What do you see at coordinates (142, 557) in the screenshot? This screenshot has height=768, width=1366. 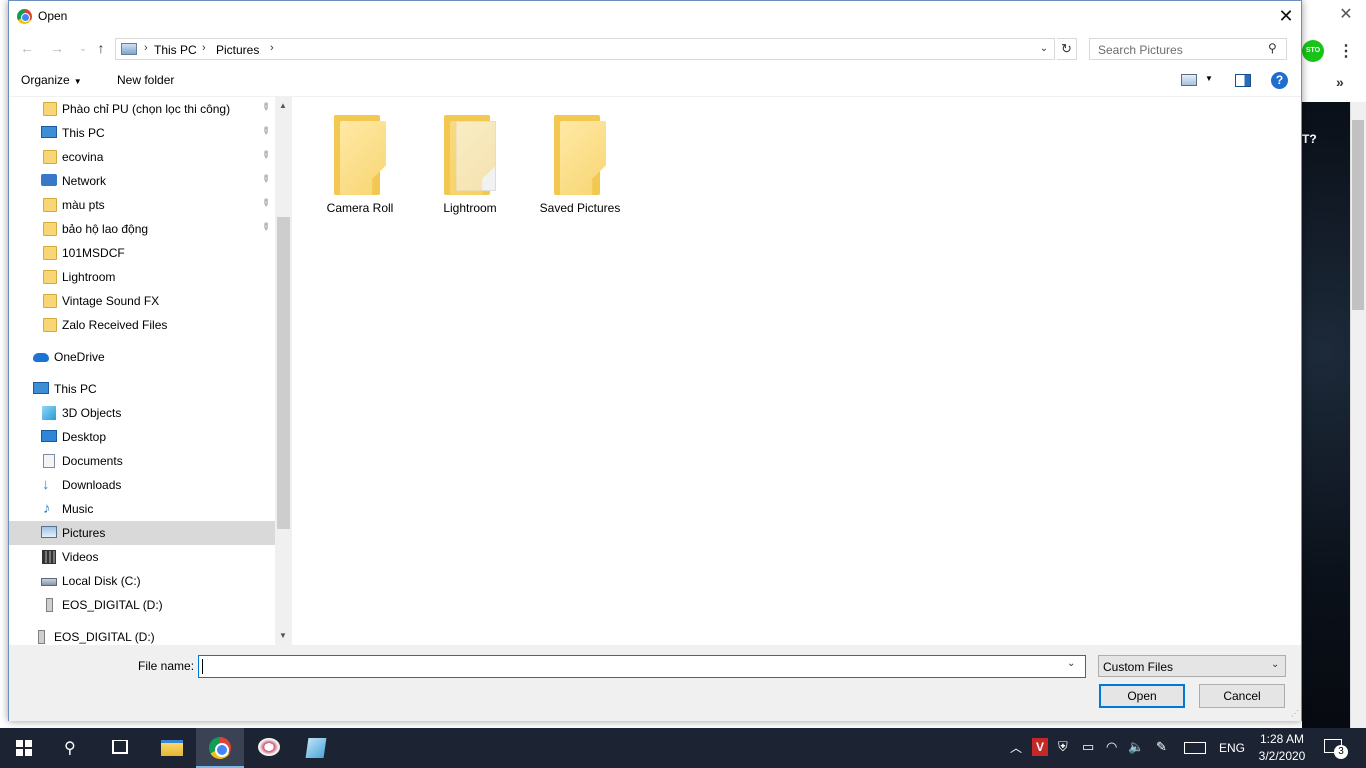 I see `nav-item-videos: Videos` at bounding box center [142, 557].